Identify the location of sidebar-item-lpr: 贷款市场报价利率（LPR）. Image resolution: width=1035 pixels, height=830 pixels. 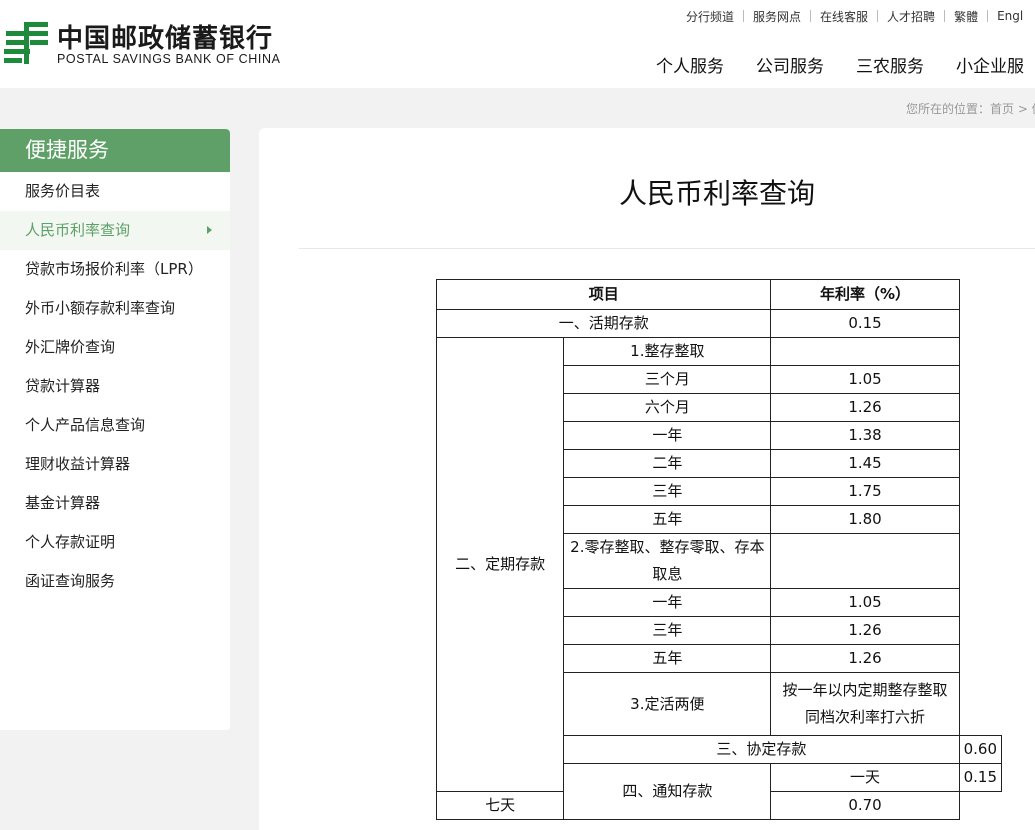
(115, 269).